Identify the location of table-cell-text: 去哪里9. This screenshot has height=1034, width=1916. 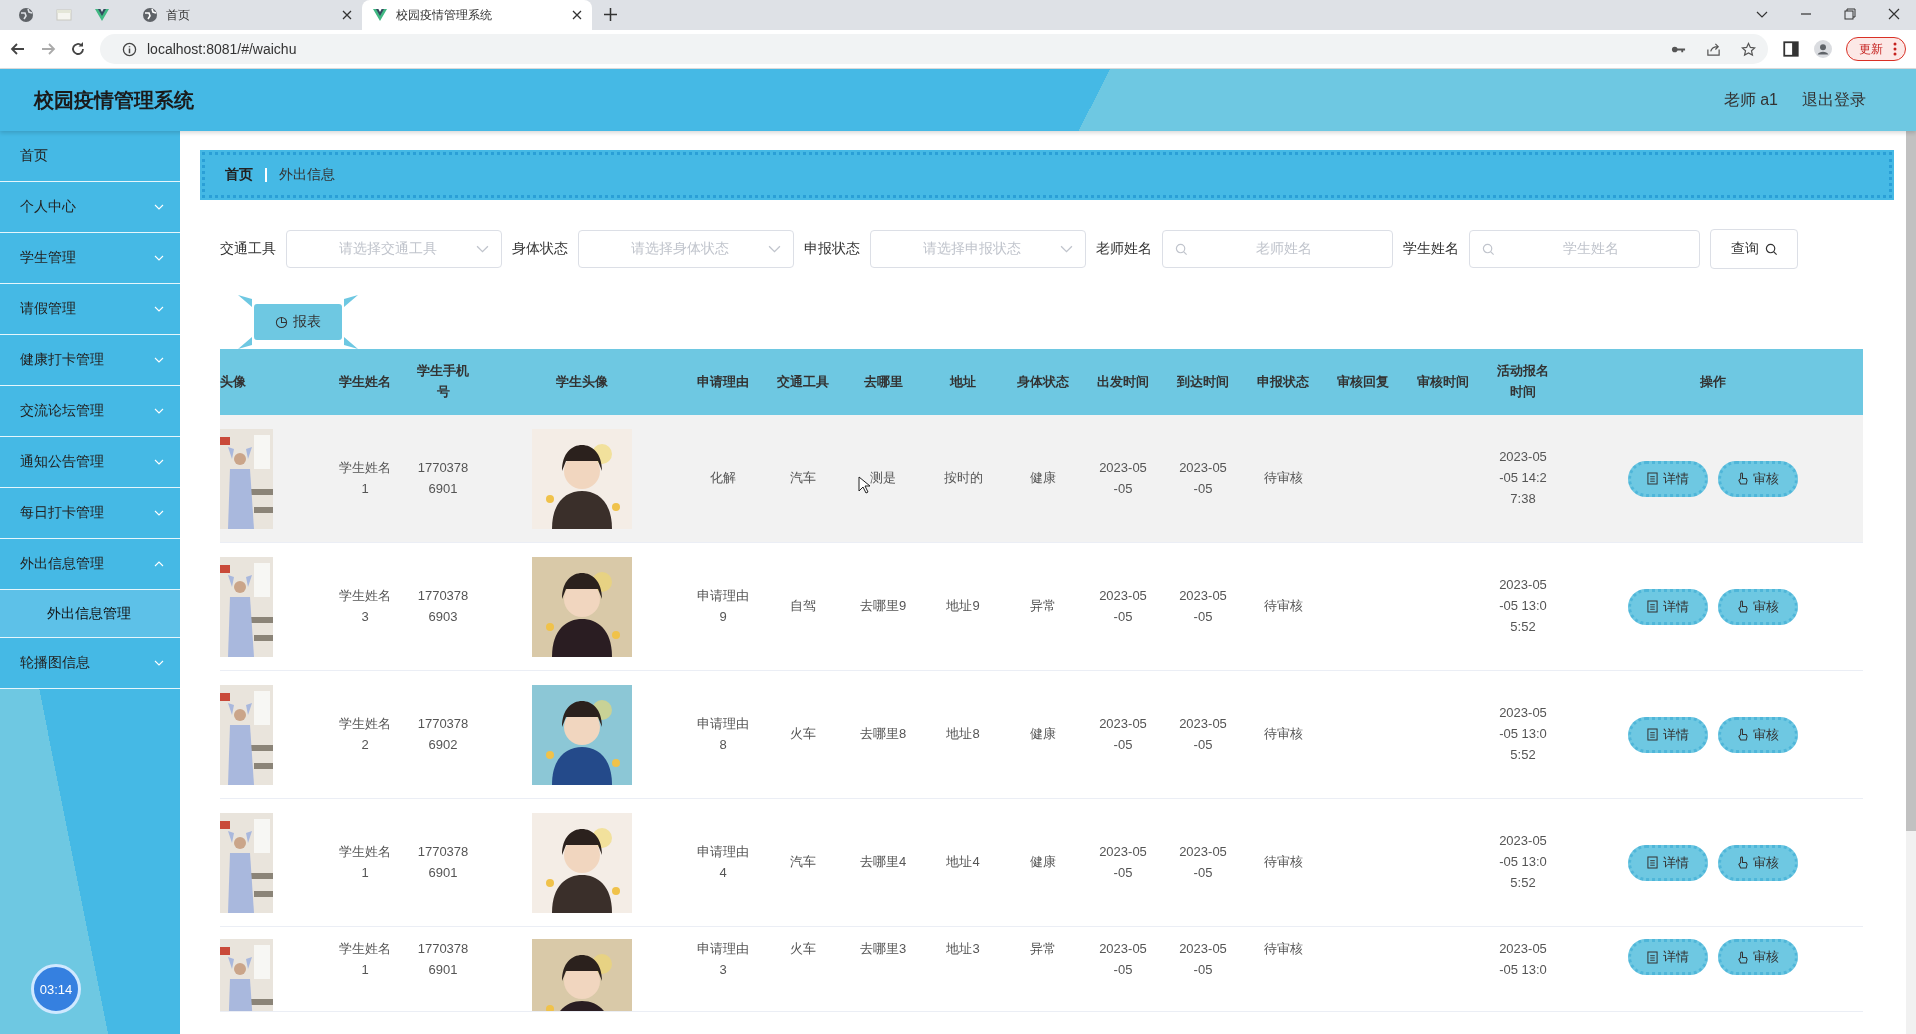
(883, 606).